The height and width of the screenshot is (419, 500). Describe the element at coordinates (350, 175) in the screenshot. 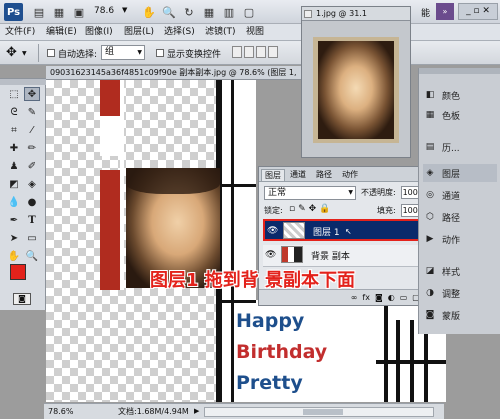

I see `tab-actions: 动作` at that location.